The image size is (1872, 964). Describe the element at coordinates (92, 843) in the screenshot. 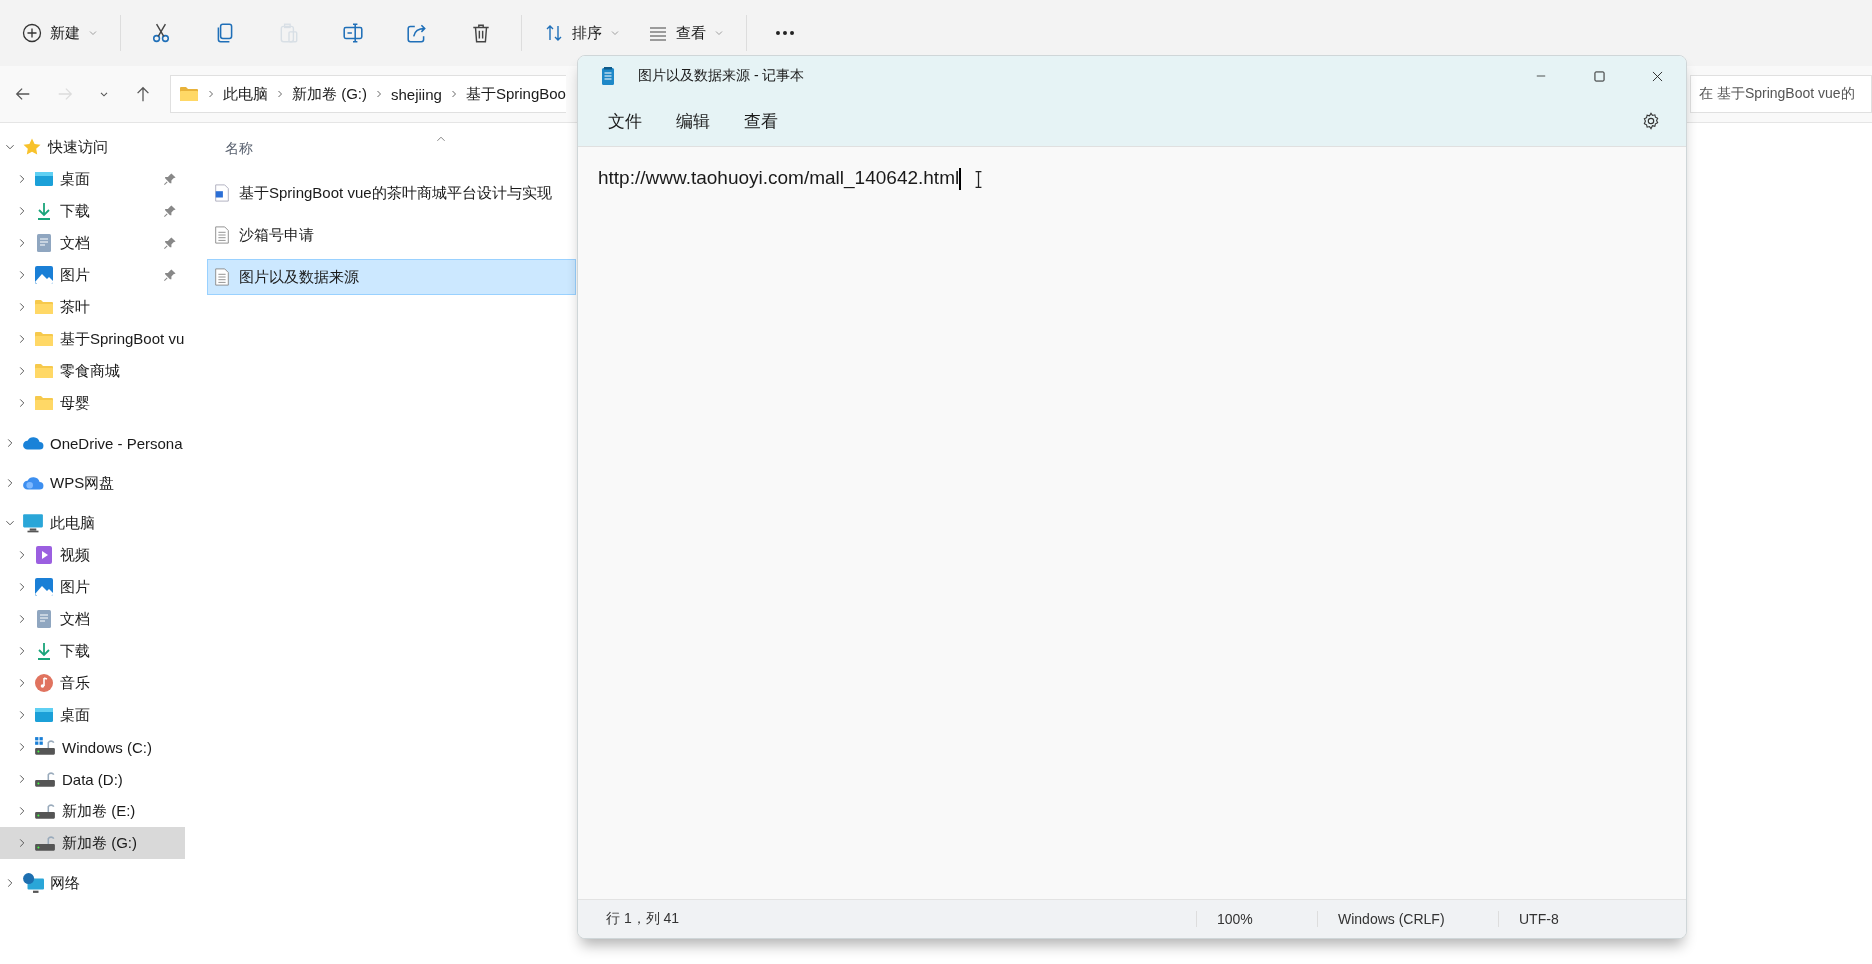

I see `sidebar-item: 新加卷 (G:)` at that location.